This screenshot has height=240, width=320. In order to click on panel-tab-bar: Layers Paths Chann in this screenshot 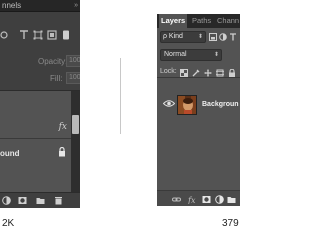, I will do `click(198, 21)`.